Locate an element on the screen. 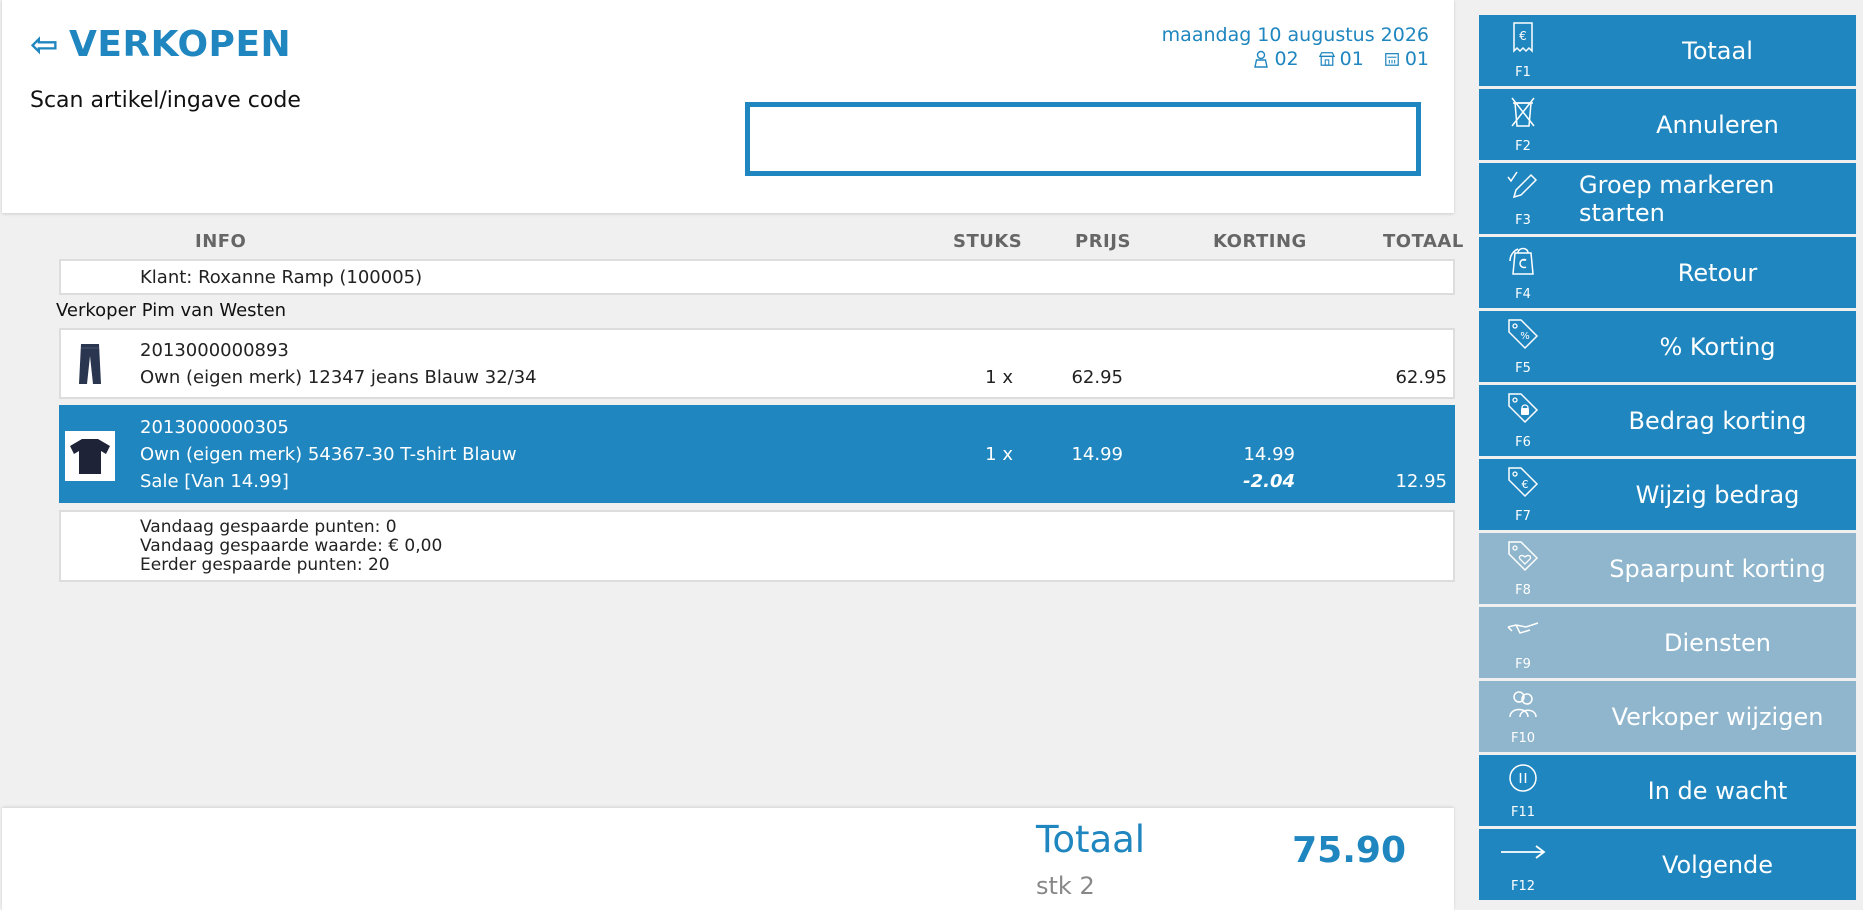 The image size is (1863, 910). f6-bedrag-korting-button: F6 Bedrag korting is located at coordinates (1667, 420).